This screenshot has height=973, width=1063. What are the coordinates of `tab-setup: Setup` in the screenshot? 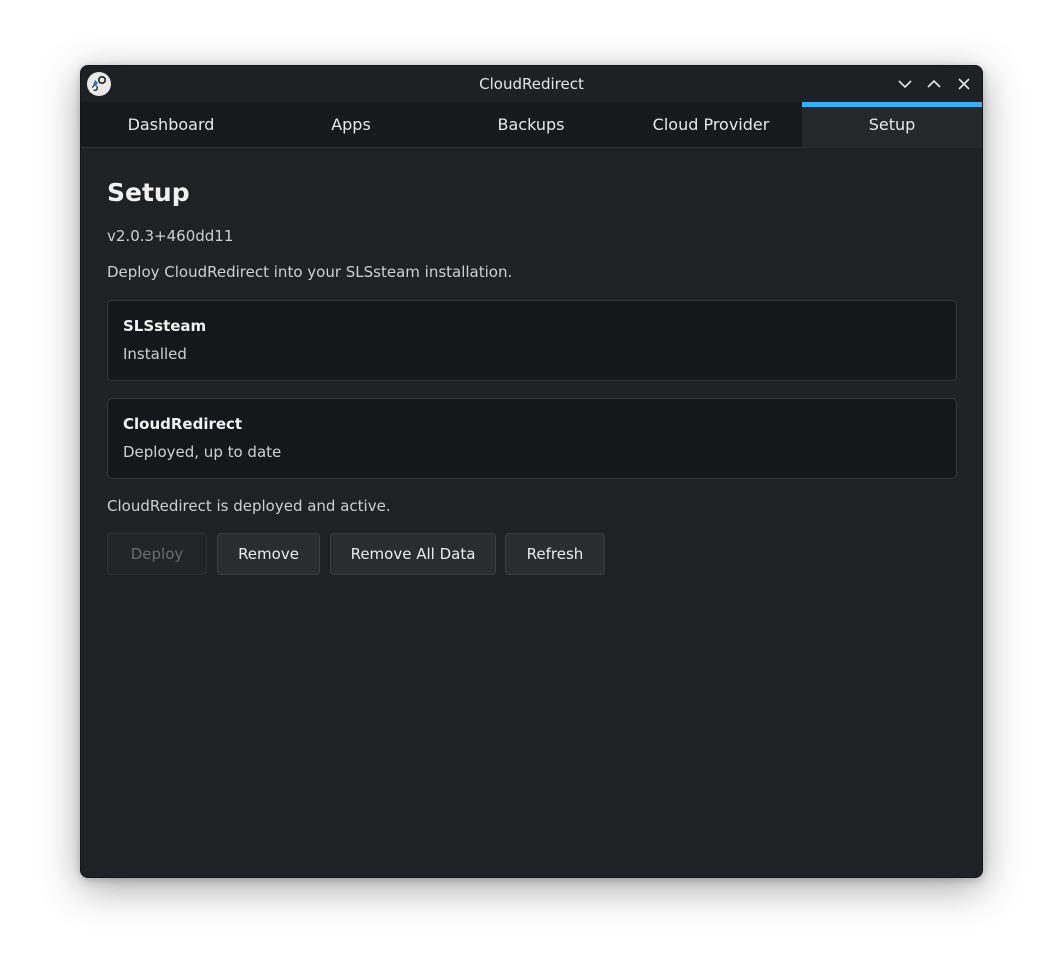 It's located at (892, 125).